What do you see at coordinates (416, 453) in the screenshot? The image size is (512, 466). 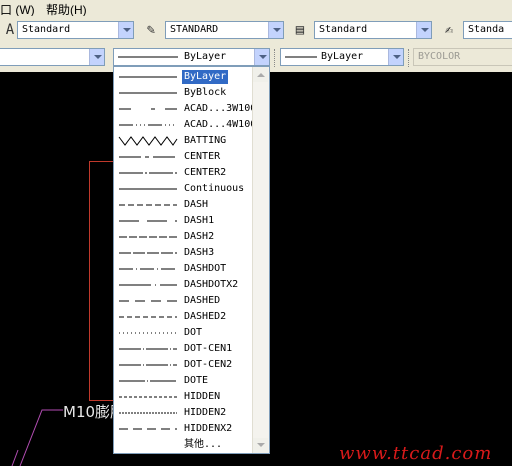 I see `watermark: www.ttcad.com` at bounding box center [416, 453].